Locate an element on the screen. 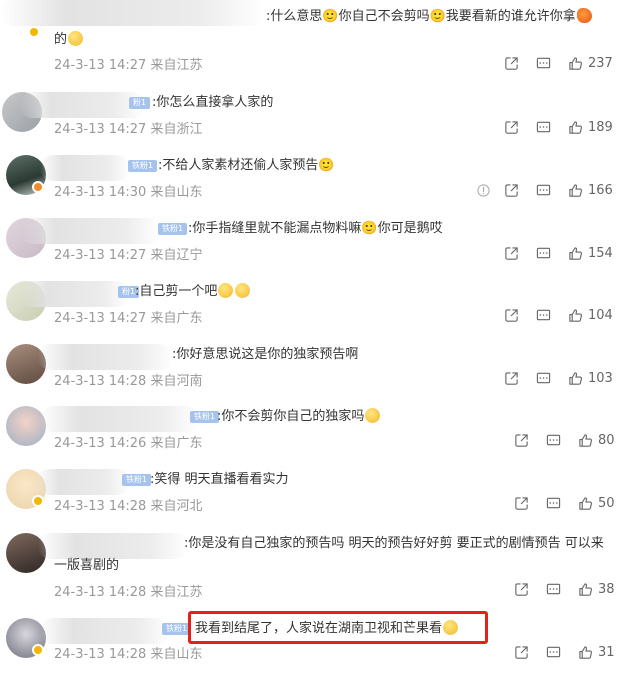 Image resolution: width=628 pixels, height=681 pixels. like-button: 38 is located at coordinates (596, 589).